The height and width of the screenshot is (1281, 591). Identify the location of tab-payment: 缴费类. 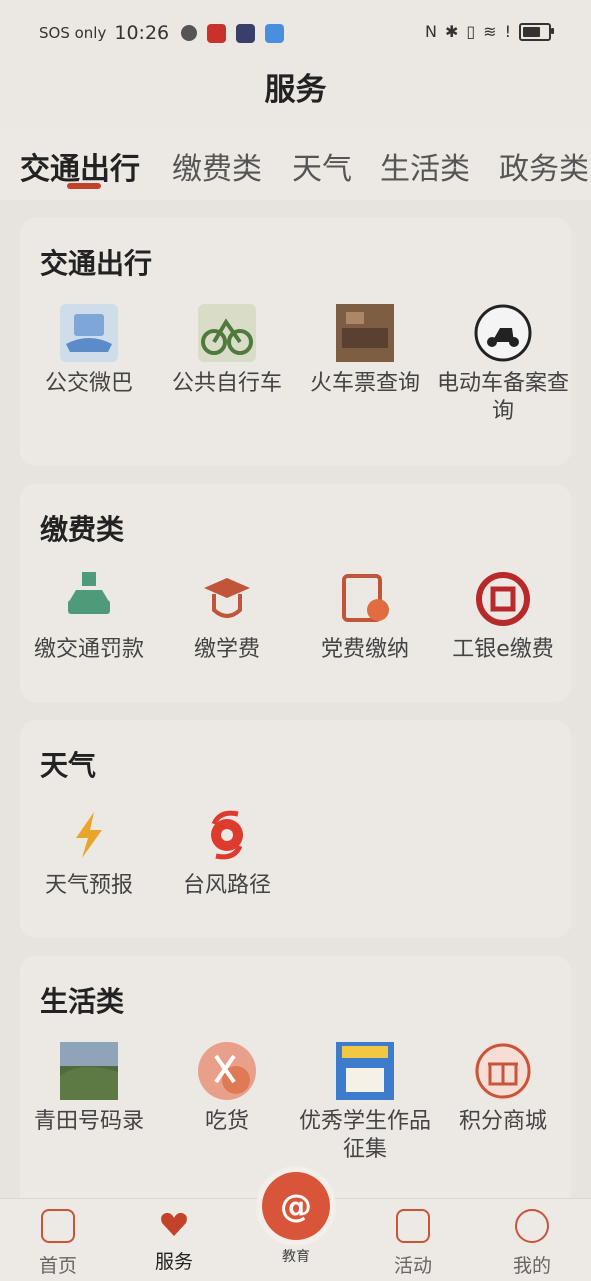
(217, 166).